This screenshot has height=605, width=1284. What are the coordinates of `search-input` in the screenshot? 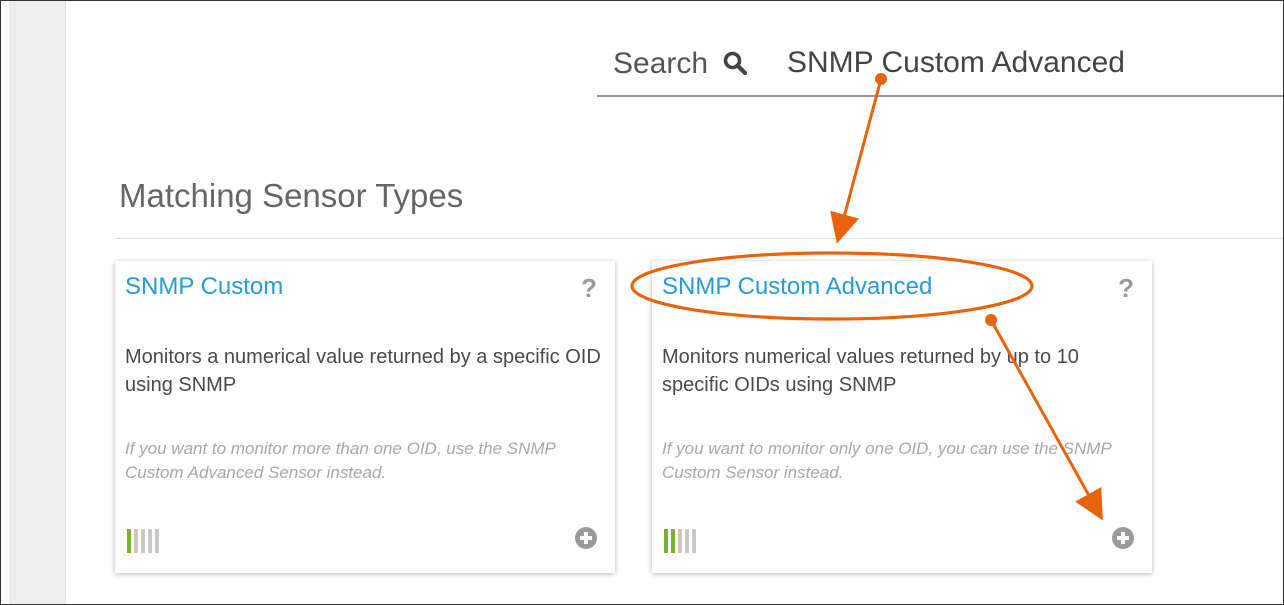 It's located at (1027, 63).